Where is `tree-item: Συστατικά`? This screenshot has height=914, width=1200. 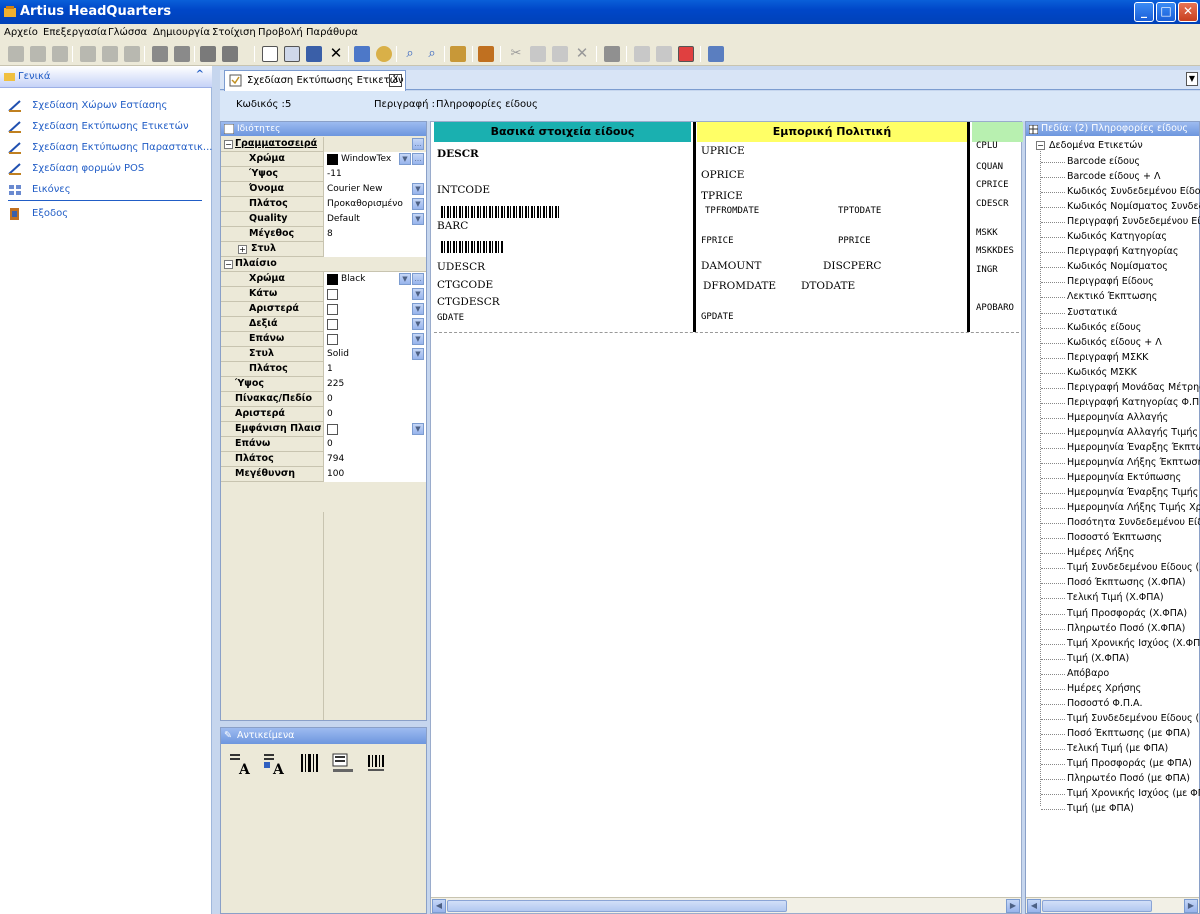 tree-item: Συστατικά is located at coordinates (1092, 312).